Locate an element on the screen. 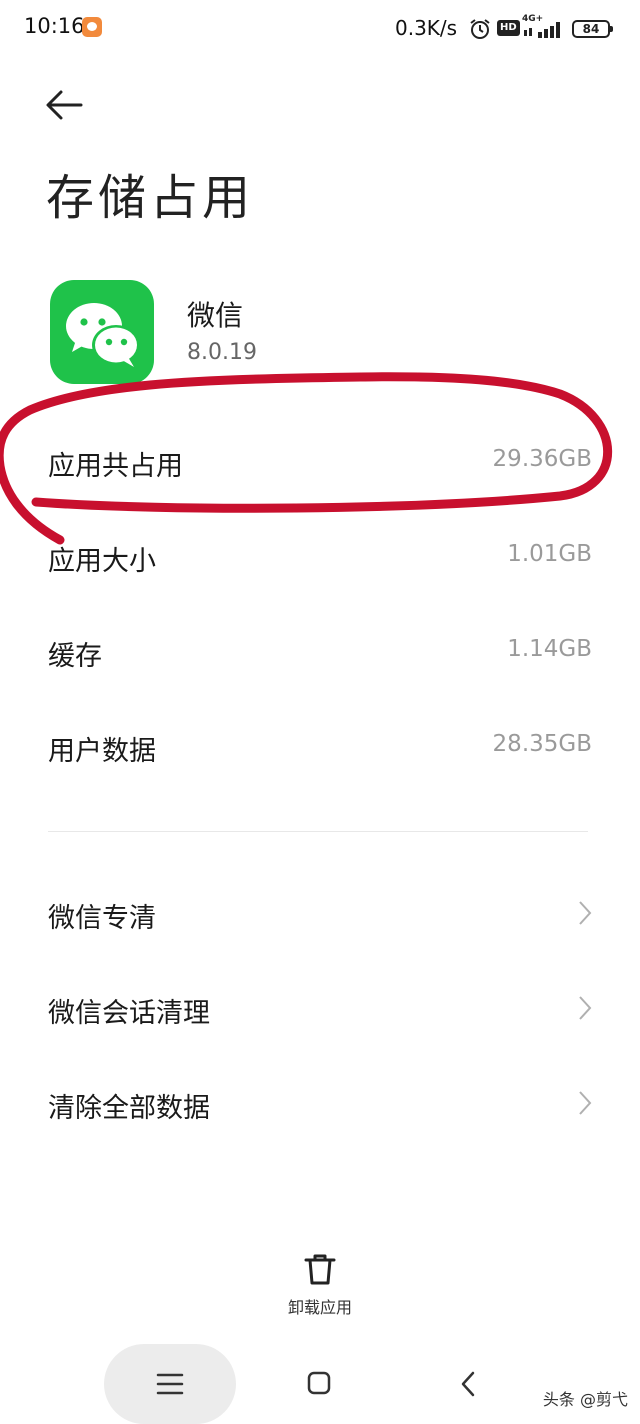 The image size is (640, 1424). battery-level: 84 is located at coordinates (591, 29).